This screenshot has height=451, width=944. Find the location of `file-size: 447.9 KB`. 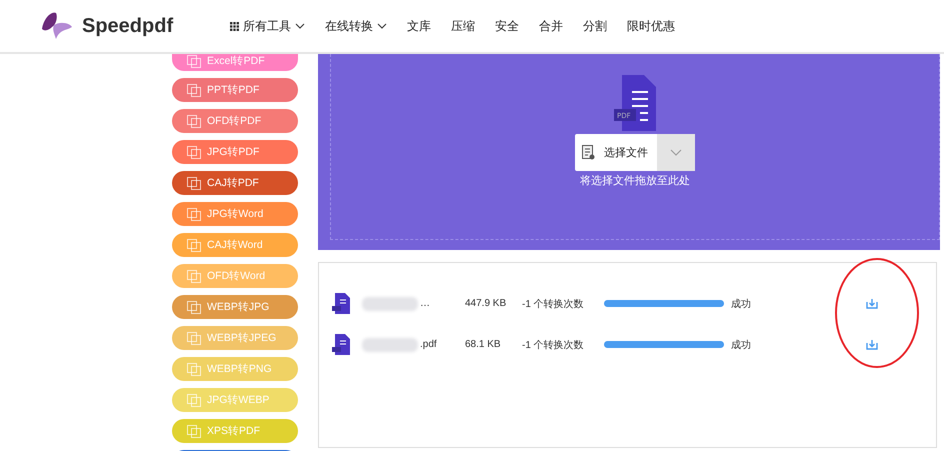

file-size: 447.9 KB is located at coordinates (486, 303).